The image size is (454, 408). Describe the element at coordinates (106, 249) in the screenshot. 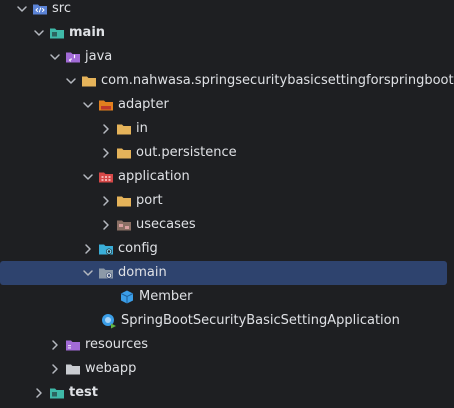

I see `config-folder-icon` at that location.